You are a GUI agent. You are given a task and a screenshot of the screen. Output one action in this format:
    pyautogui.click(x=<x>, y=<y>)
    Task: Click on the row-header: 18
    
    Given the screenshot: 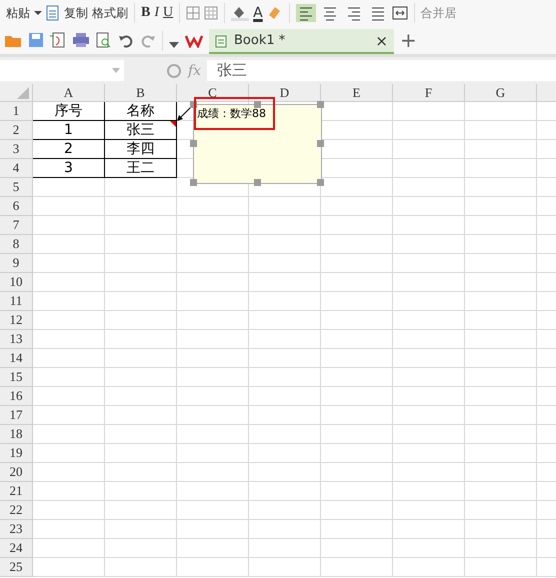 What is the action you would take?
    pyautogui.click(x=16, y=434)
    